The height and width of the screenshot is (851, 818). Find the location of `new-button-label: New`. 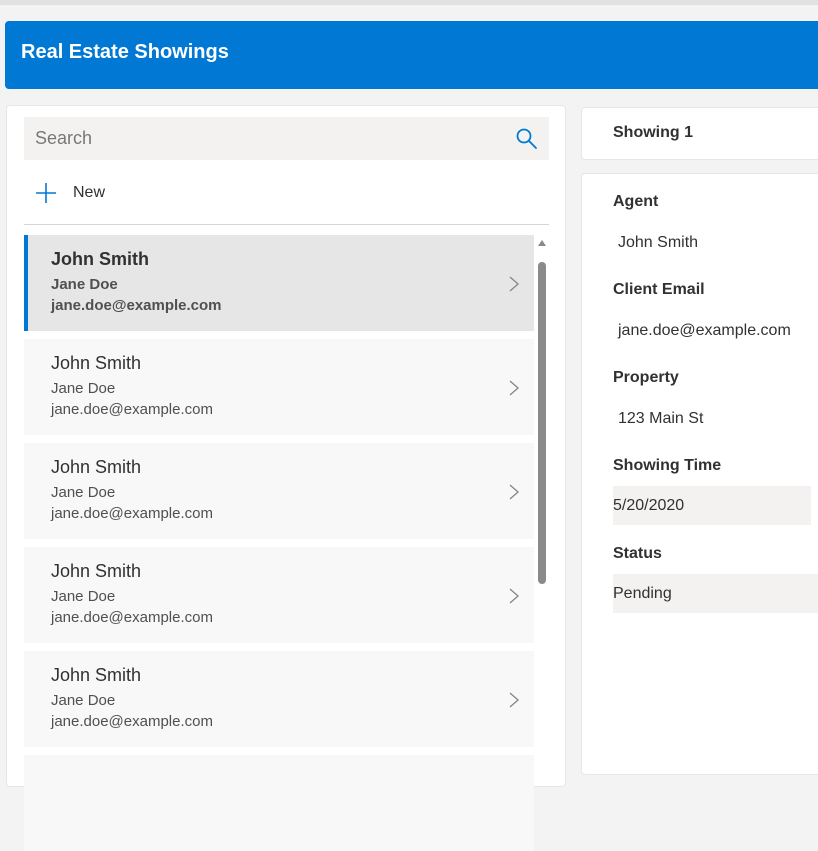

new-button-label: New is located at coordinates (89, 192).